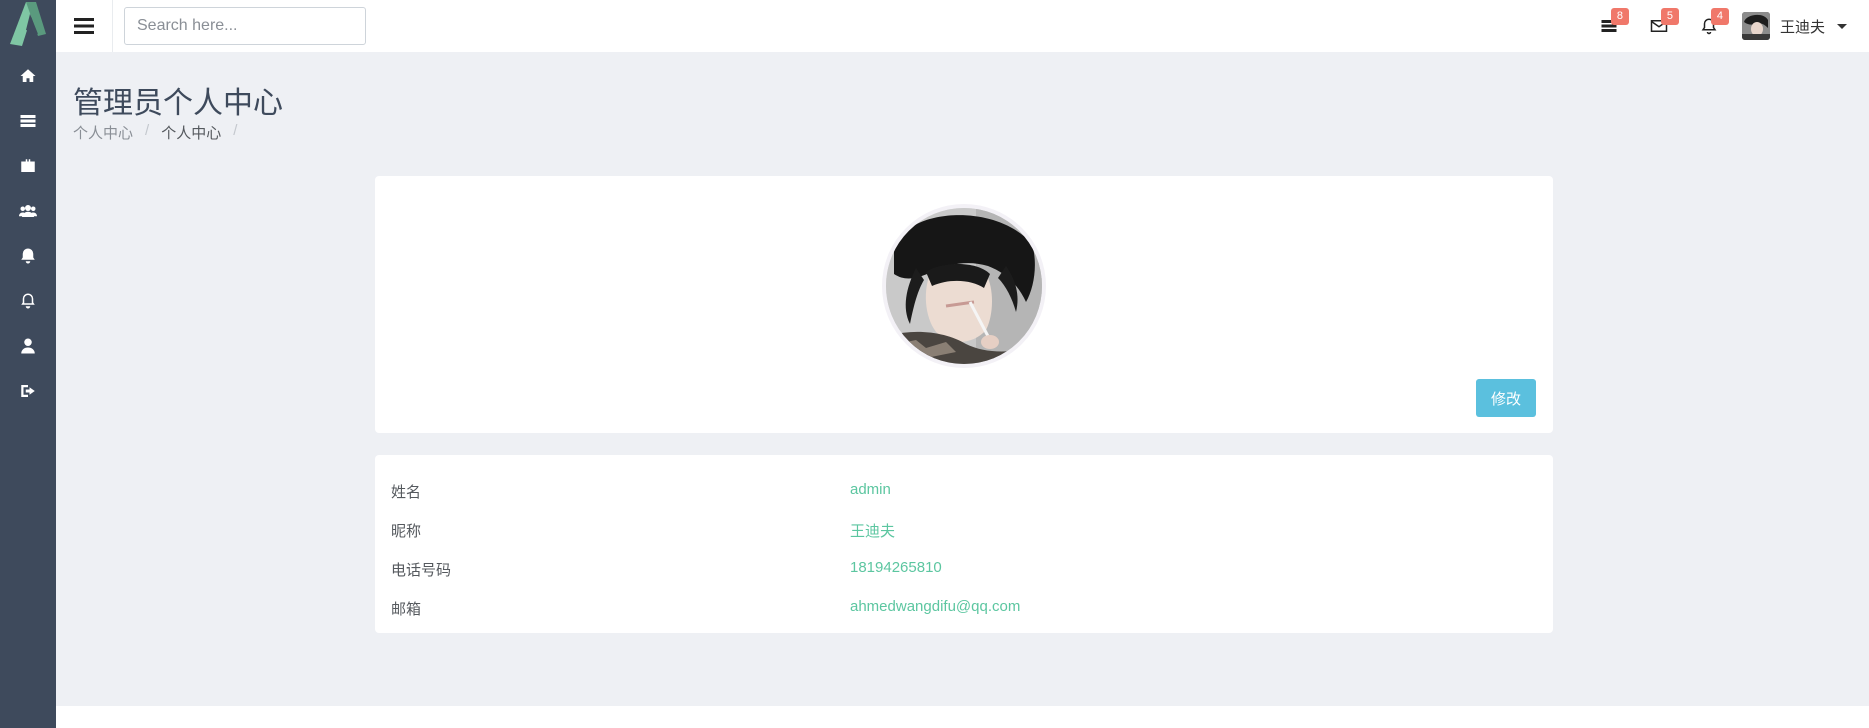 Image resolution: width=1869 pixels, height=728 pixels. Describe the element at coordinates (962, 717) in the screenshot. I see `footer` at that location.